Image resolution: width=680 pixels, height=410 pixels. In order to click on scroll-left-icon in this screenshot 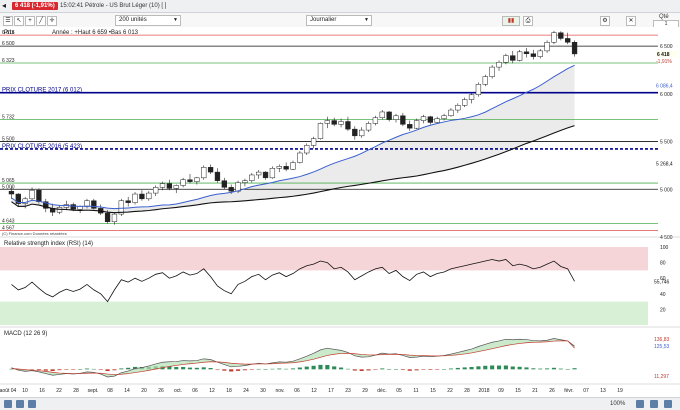, I will do `click(8, 404)`.